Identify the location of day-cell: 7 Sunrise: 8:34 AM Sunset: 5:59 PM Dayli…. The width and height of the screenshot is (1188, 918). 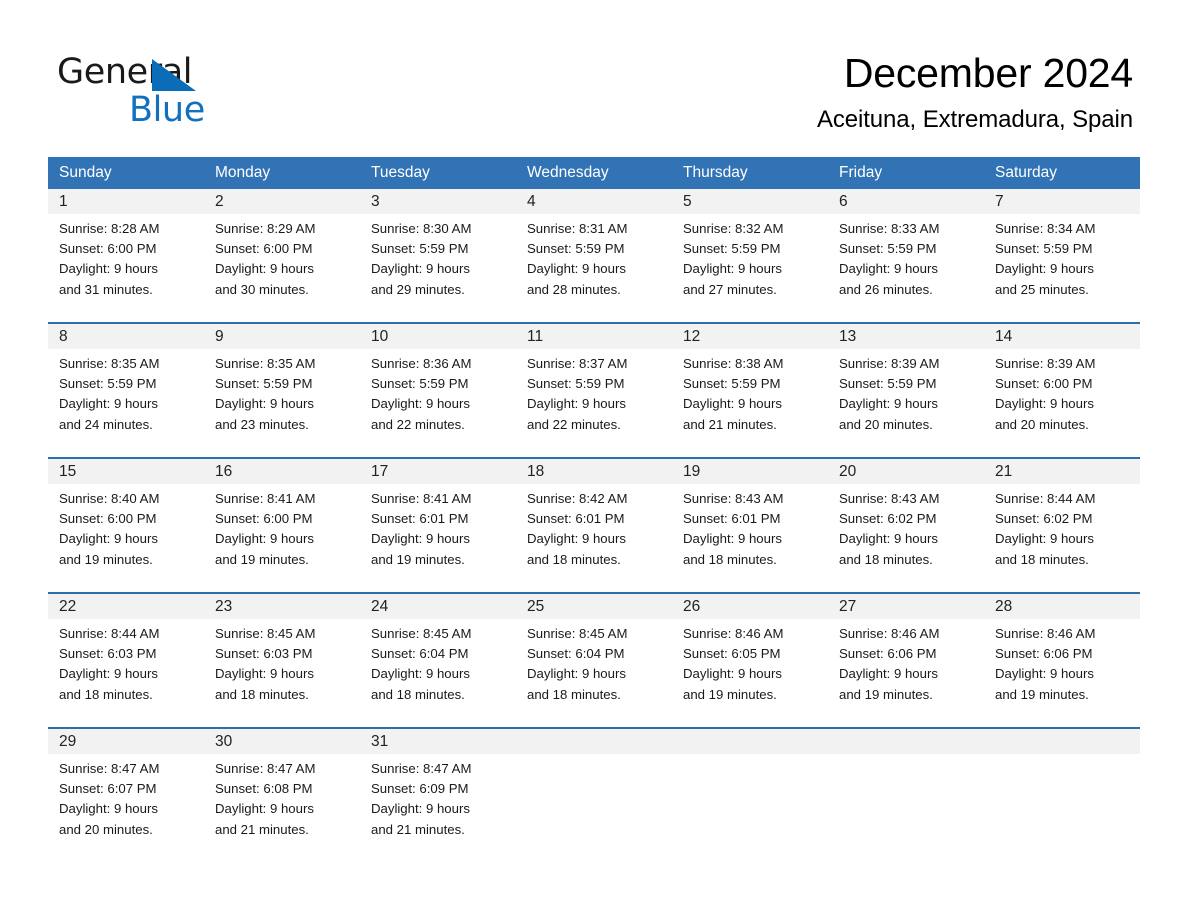
(1062, 253).